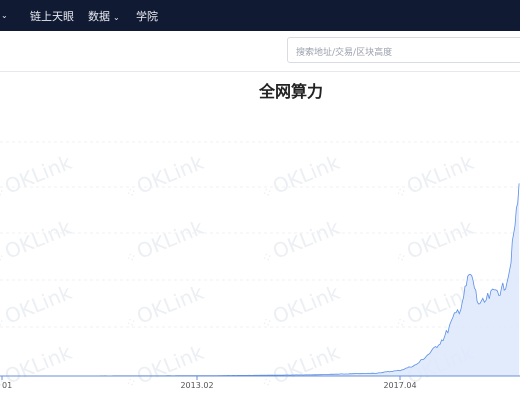 This screenshot has height=400, width=520. I want to click on x-tick-label: 2017.04, so click(399, 385).